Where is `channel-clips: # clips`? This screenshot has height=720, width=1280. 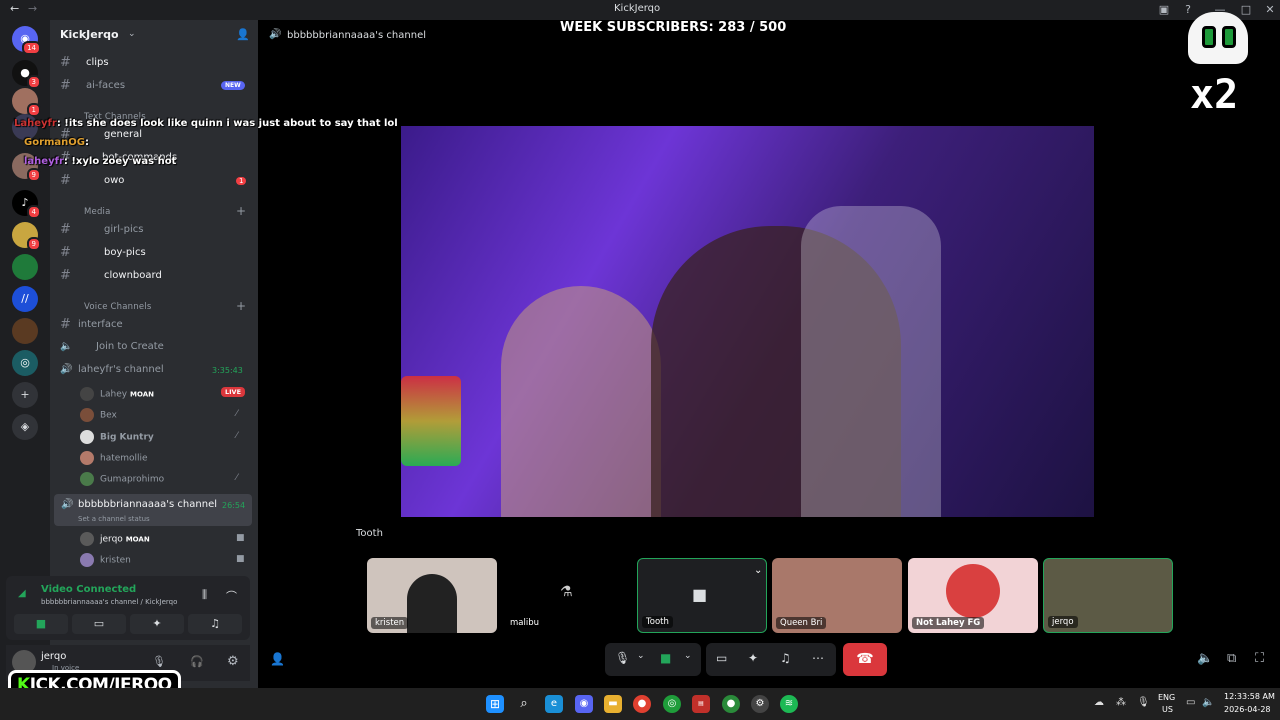 channel-clips: # clips is located at coordinates (154, 63).